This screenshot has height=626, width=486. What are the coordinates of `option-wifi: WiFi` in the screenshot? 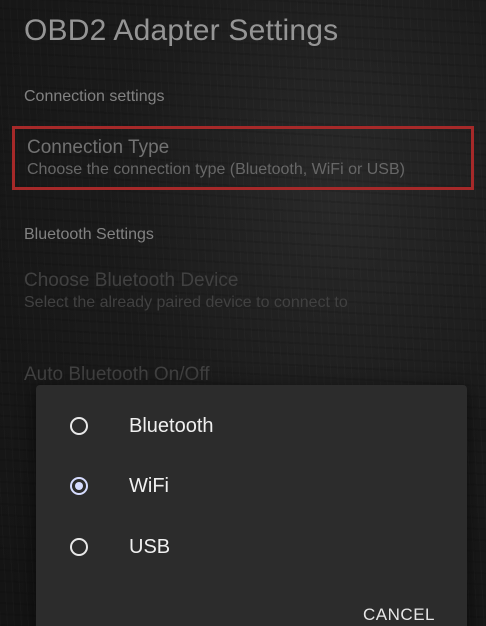 It's located at (251, 486).